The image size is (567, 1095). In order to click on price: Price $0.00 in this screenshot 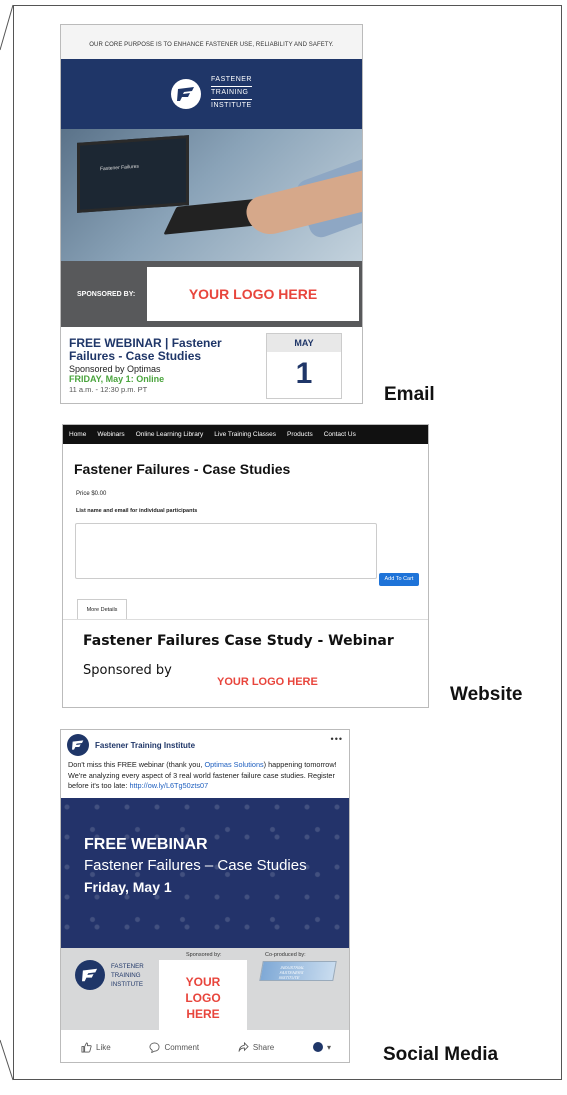, I will do `click(91, 494)`.